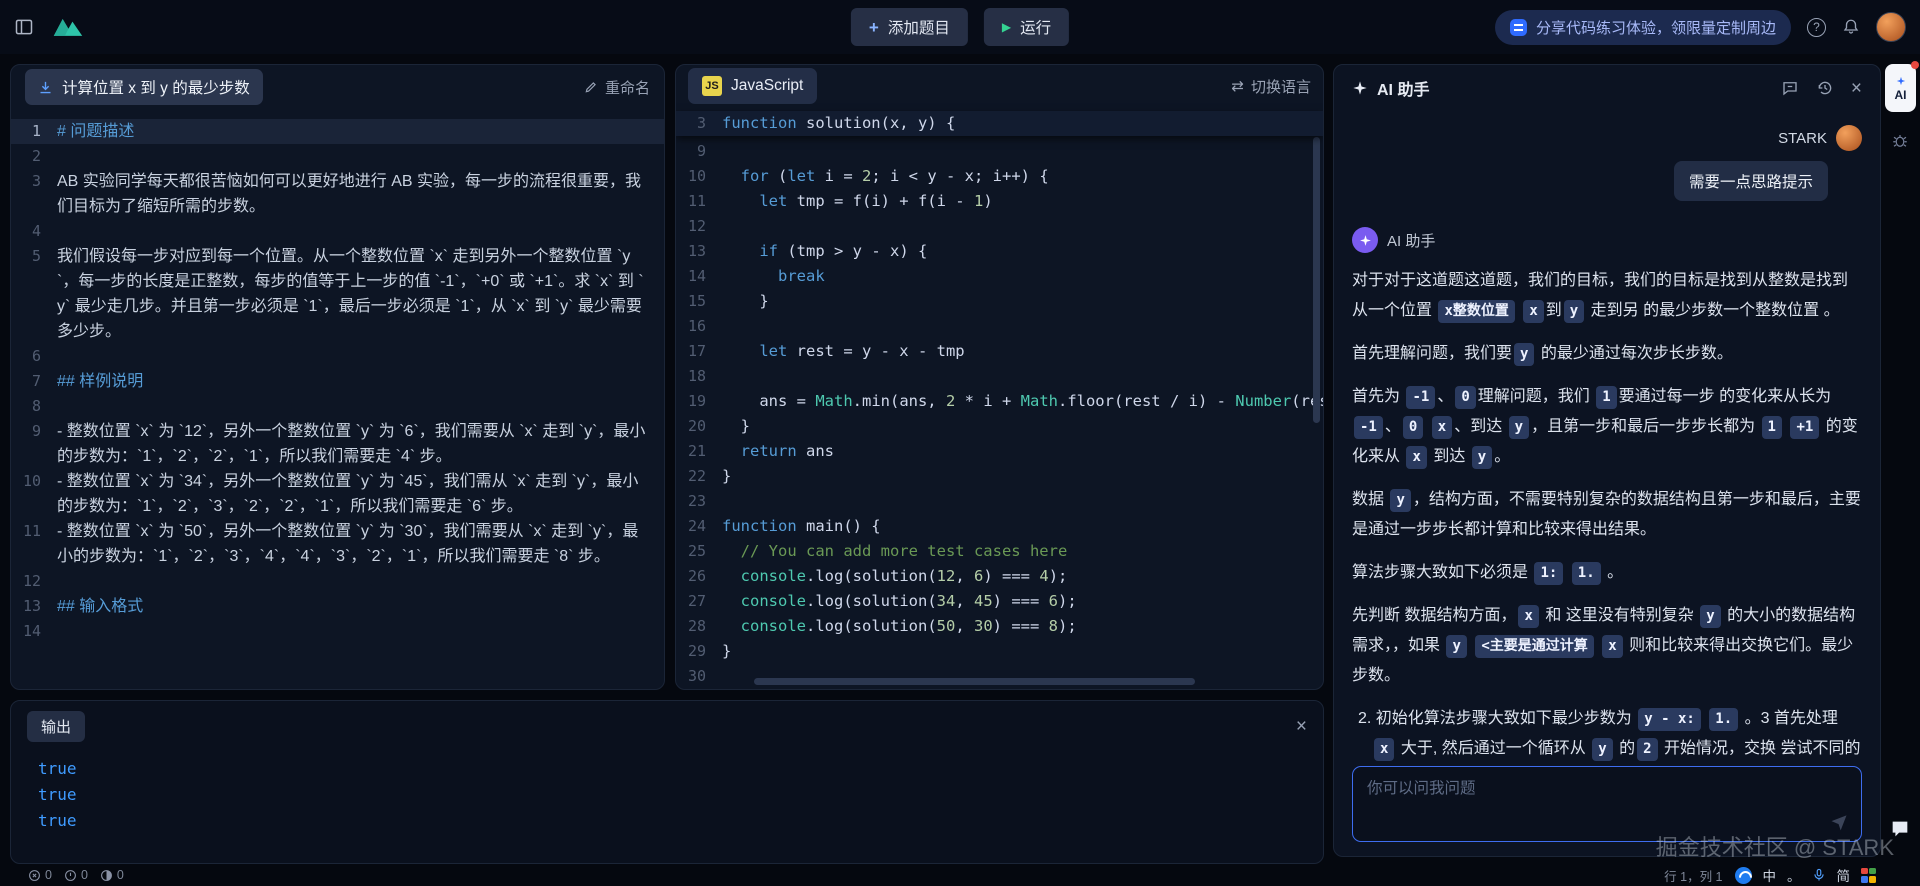  I want to click on code-line-9: 9, so click(999, 151).